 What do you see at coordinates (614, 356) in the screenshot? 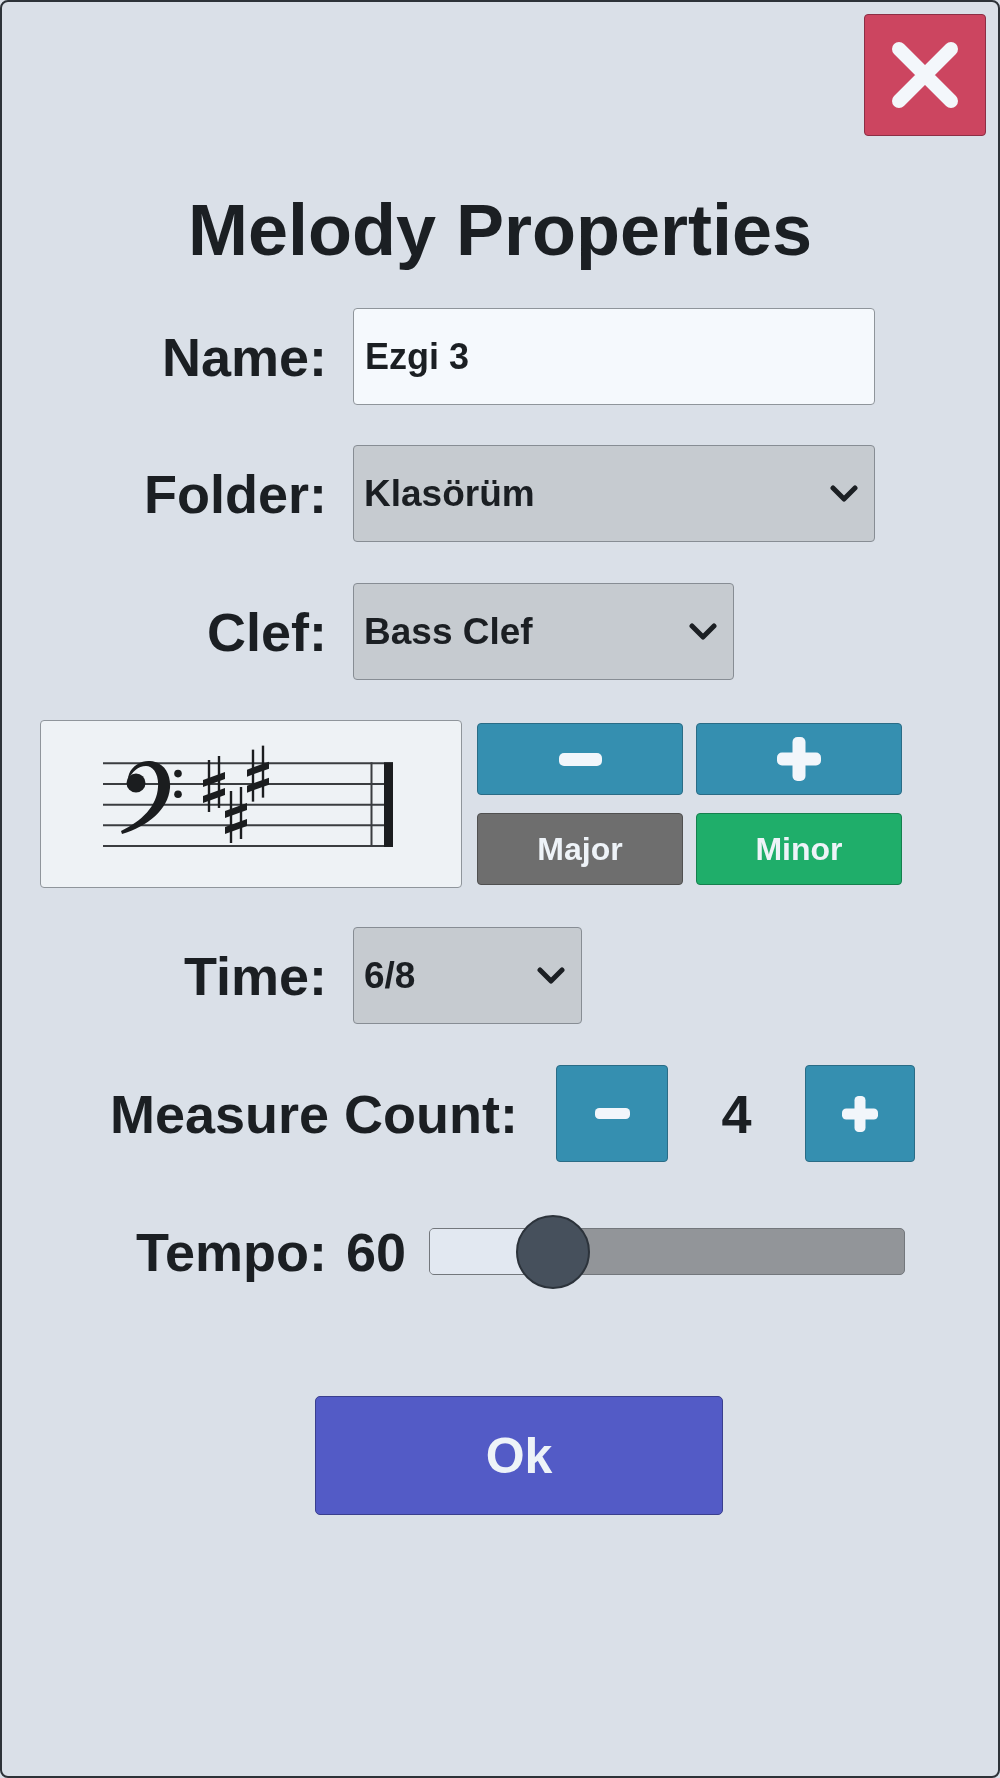
I see `text-input: Ezgi 3` at bounding box center [614, 356].